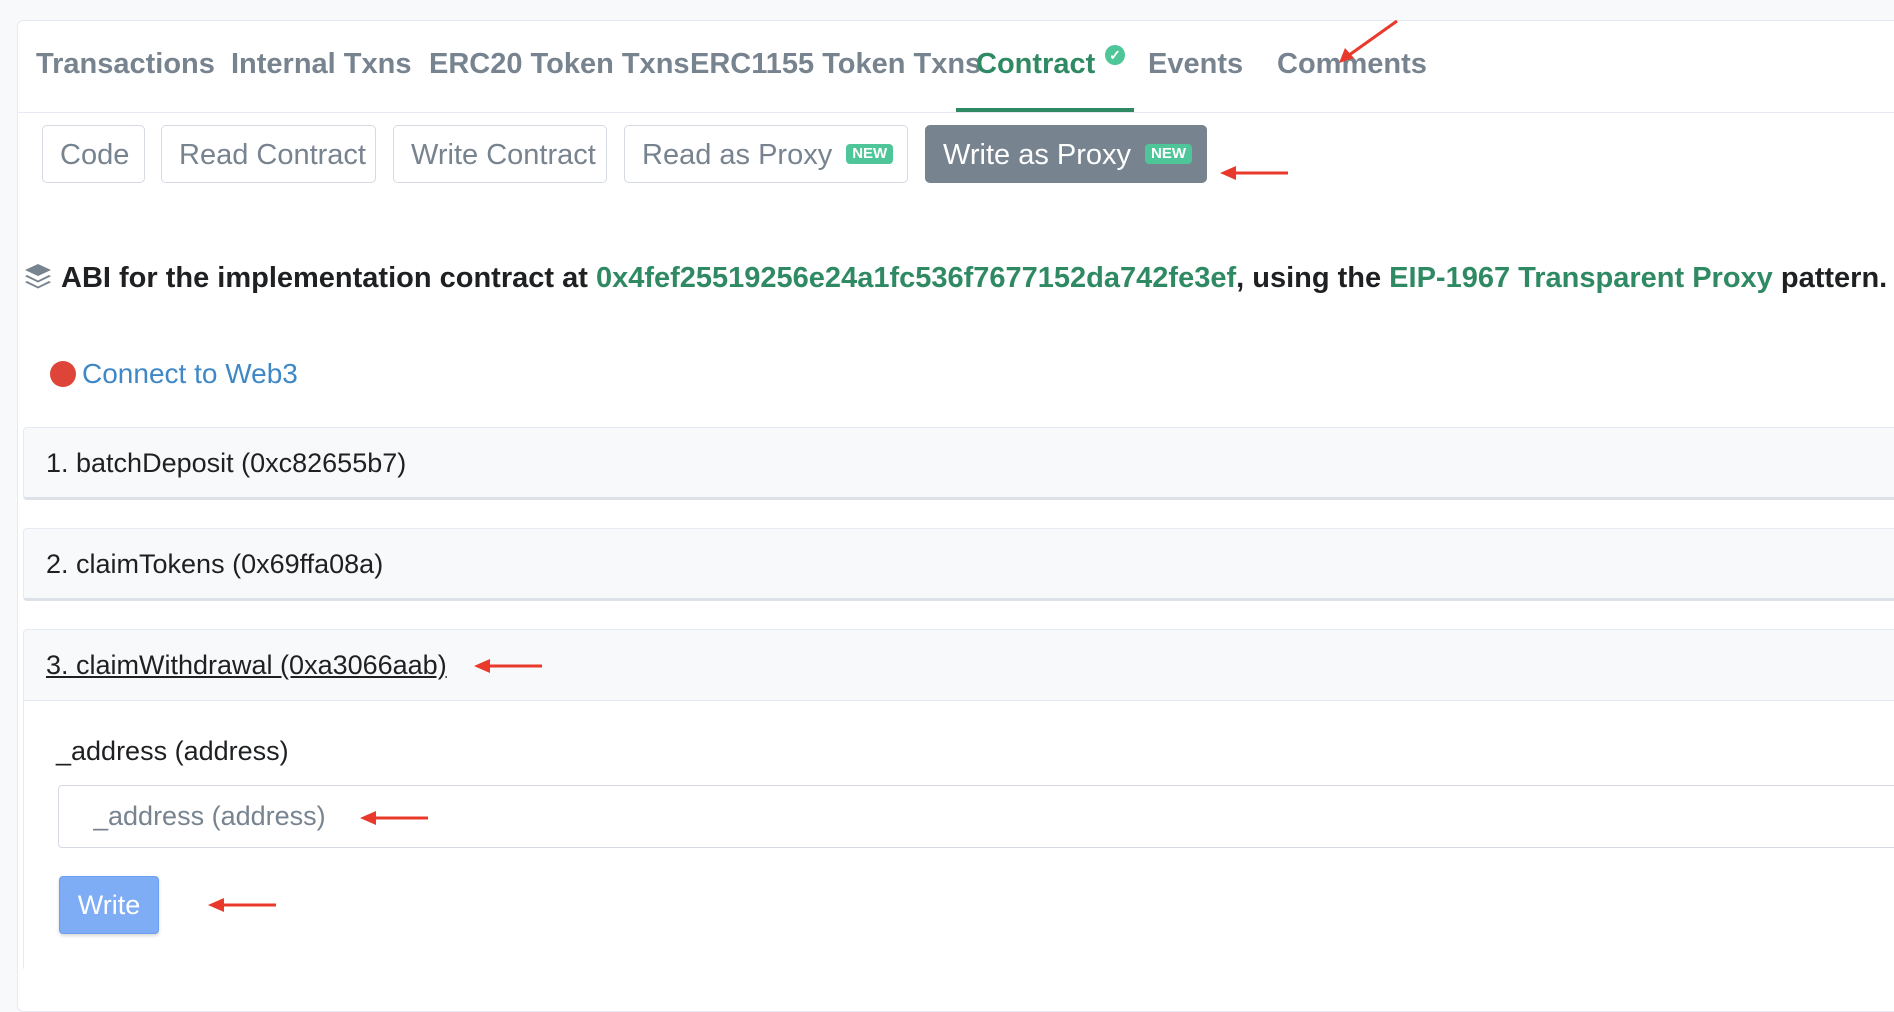 Image resolution: width=1894 pixels, height=1012 pixels. I want to click on function-item-batch-deposit: 1. batchDeposit (0xc82655b7), so click(958, 463).